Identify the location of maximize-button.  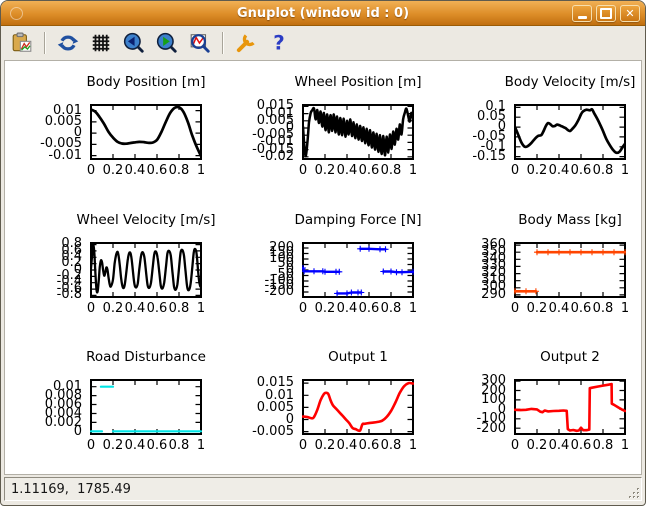
(606, 13).